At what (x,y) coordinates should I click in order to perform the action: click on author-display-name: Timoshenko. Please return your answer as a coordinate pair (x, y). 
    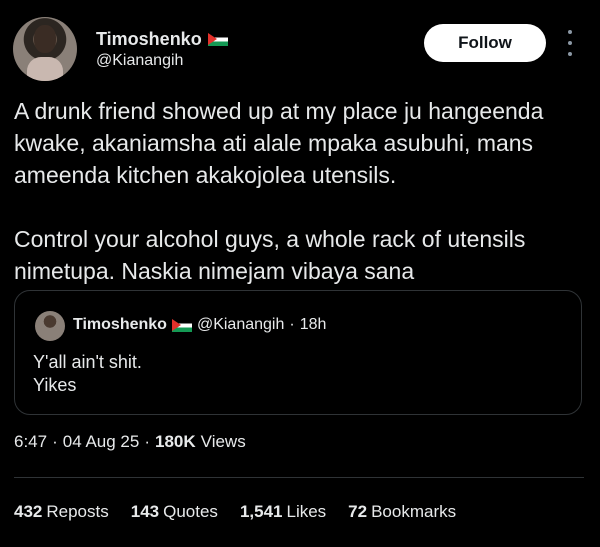
    Looking at the image, I should click on (149, 39).